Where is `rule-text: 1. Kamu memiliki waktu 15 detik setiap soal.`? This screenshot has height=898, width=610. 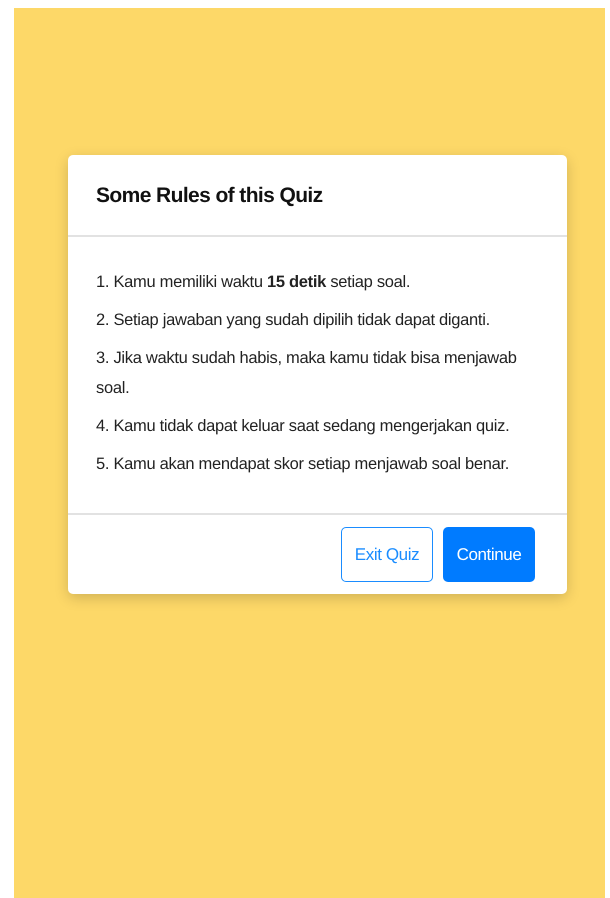 rule-text: 1. Kamu memiliki waktu 15 detik setiap soal. is located at coordinates (254, 282).